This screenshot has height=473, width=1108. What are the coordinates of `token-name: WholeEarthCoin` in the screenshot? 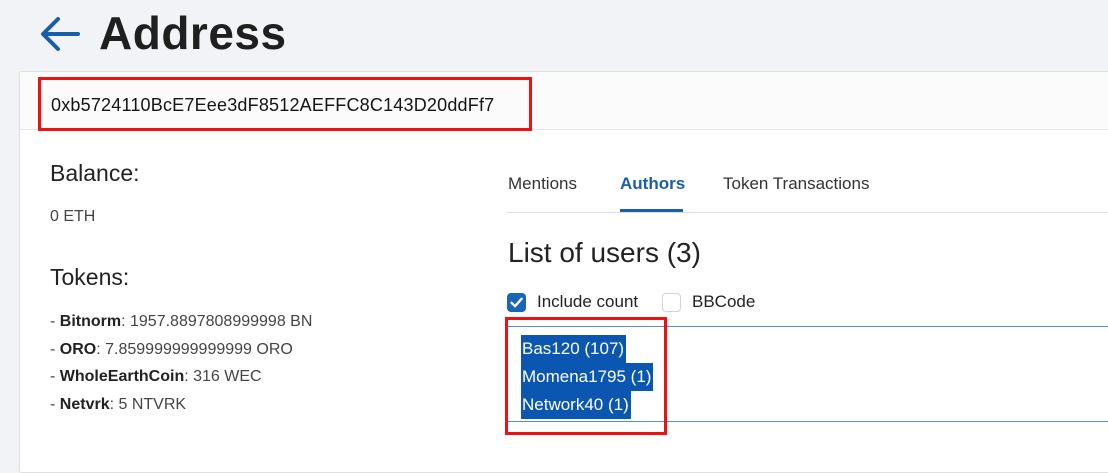 It's located at (122, 376).